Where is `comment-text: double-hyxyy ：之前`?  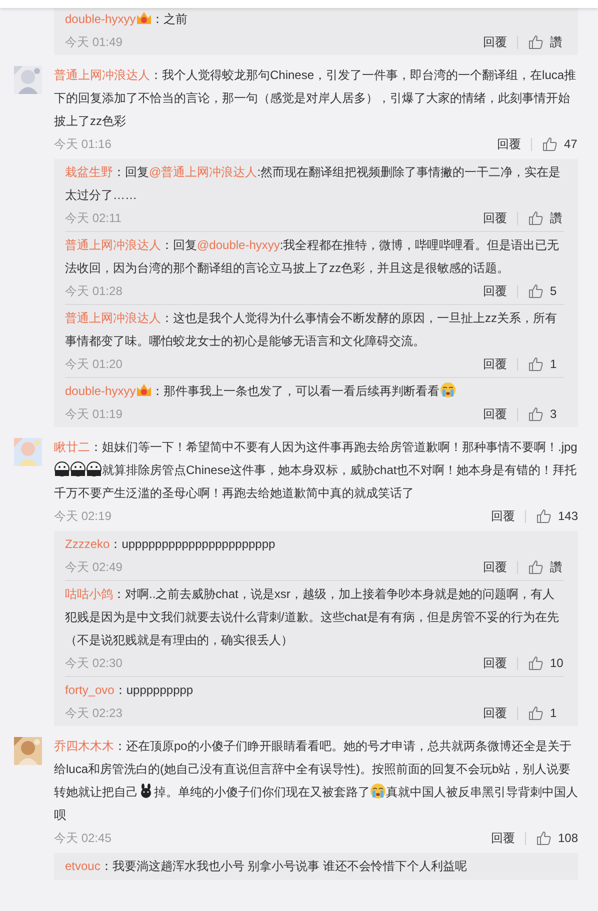 comment-text: double-hyxyy ：之前 is located at coordinates (127, 18).